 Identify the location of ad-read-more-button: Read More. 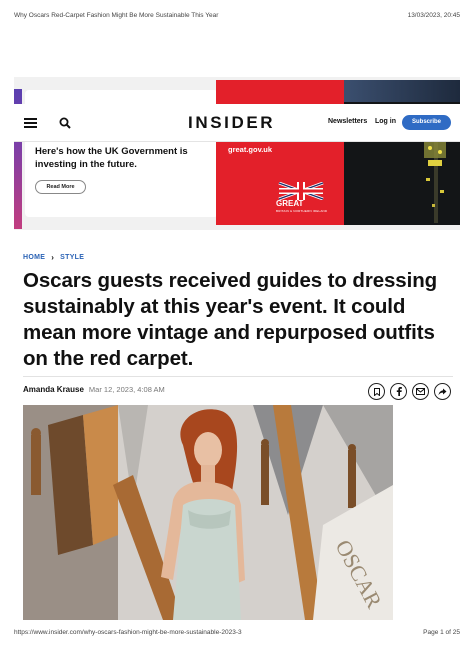
(60, 187).